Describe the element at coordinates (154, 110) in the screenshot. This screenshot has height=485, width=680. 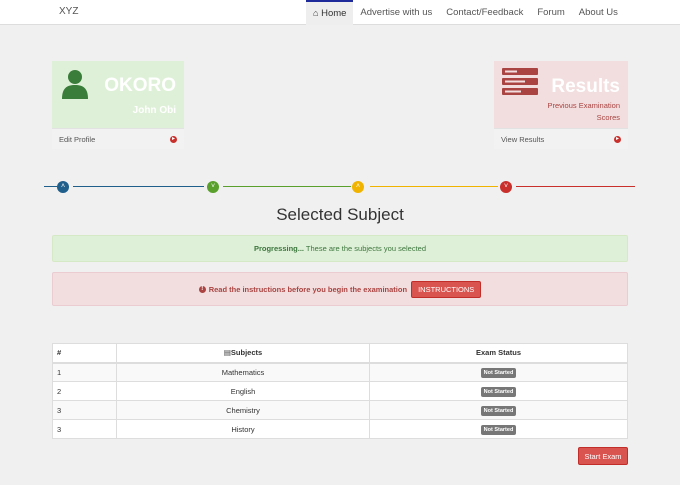
I see `profile-fullname: John Obi` at that location.